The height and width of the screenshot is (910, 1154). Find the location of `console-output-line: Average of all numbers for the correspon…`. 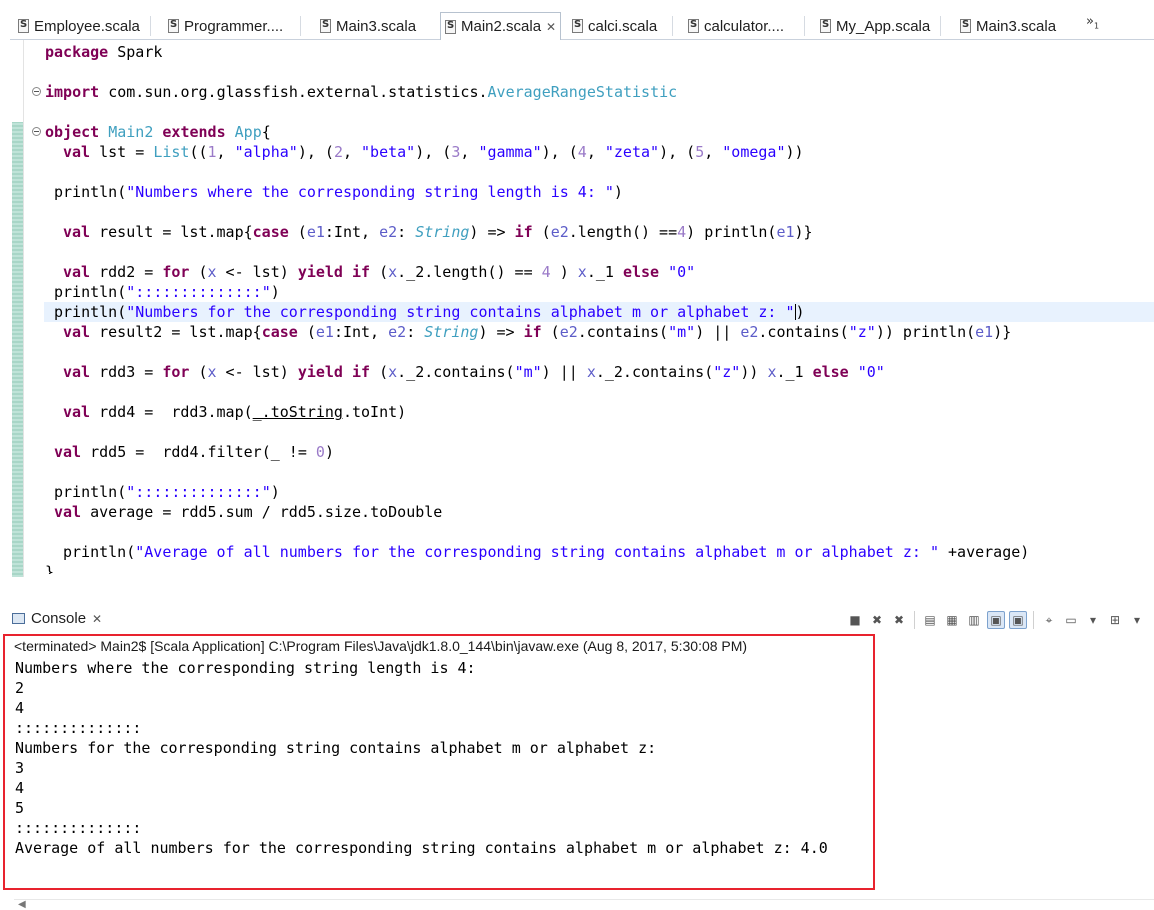

console-output-line: Average of all numbers for the correspon… is located at coordinates (421, 848).